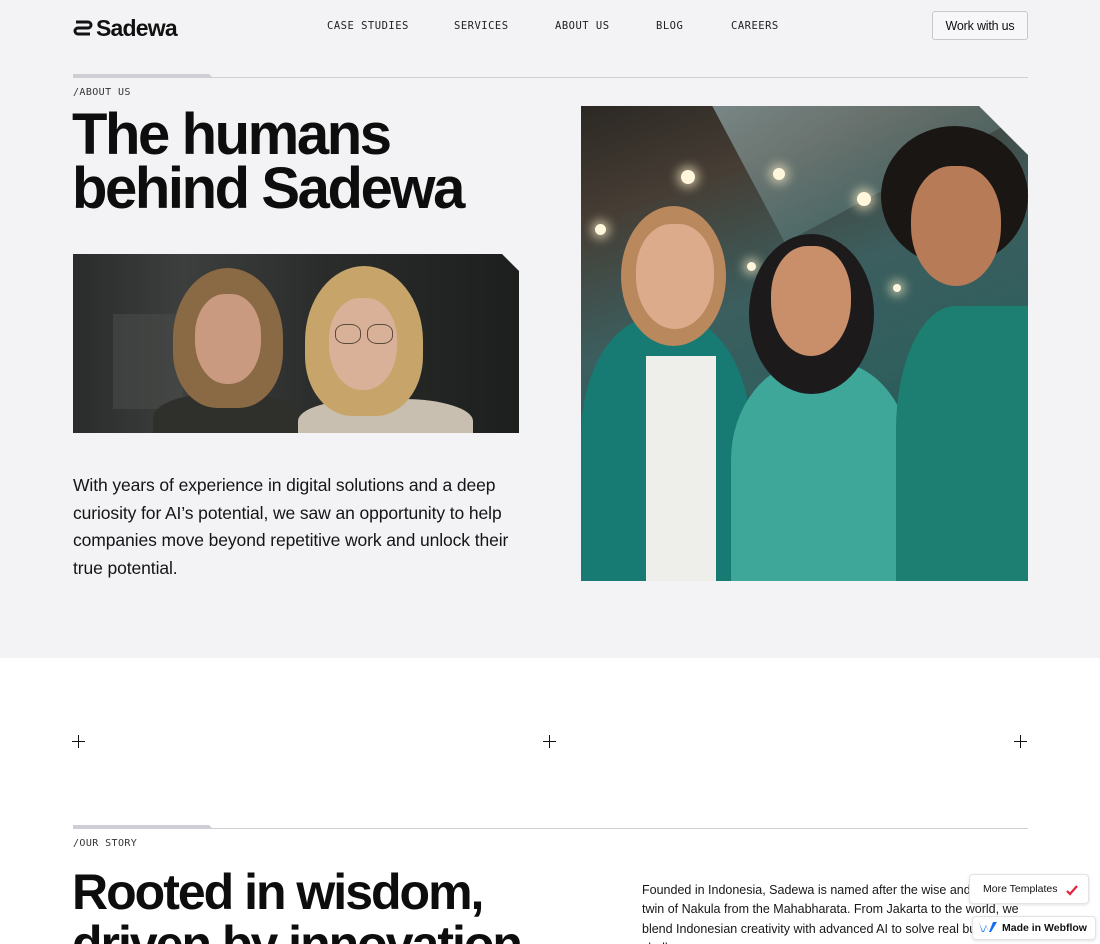  I want to click on brand-logo: Sadewa, so click(125, 27).